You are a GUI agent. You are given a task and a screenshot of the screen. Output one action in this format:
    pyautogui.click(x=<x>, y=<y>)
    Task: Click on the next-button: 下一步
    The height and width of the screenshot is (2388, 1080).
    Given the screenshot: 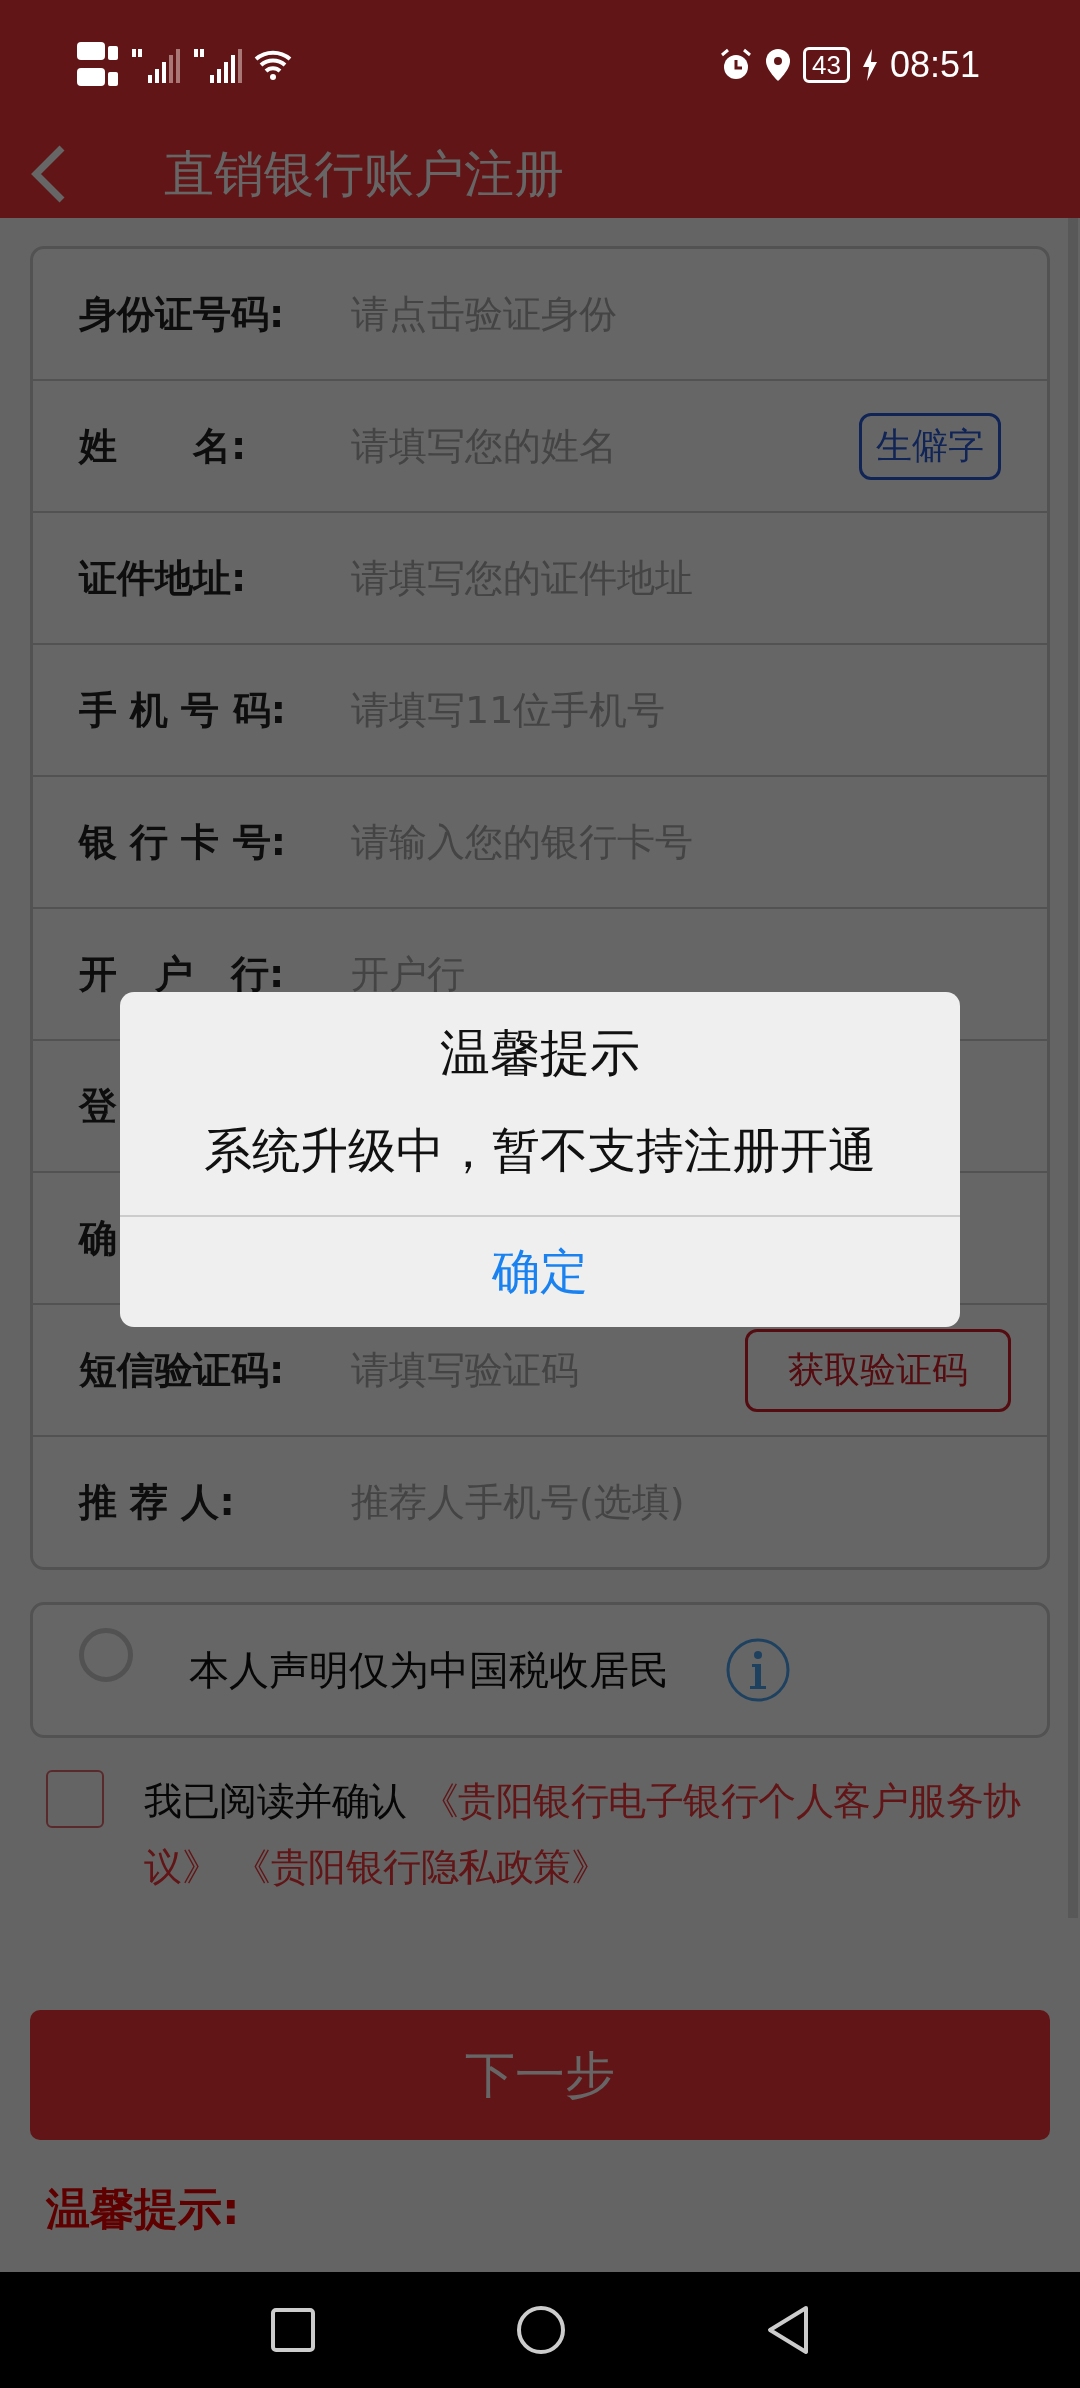 What is the action you would take?
    pyautogui.click(x=540, y=2075)
    